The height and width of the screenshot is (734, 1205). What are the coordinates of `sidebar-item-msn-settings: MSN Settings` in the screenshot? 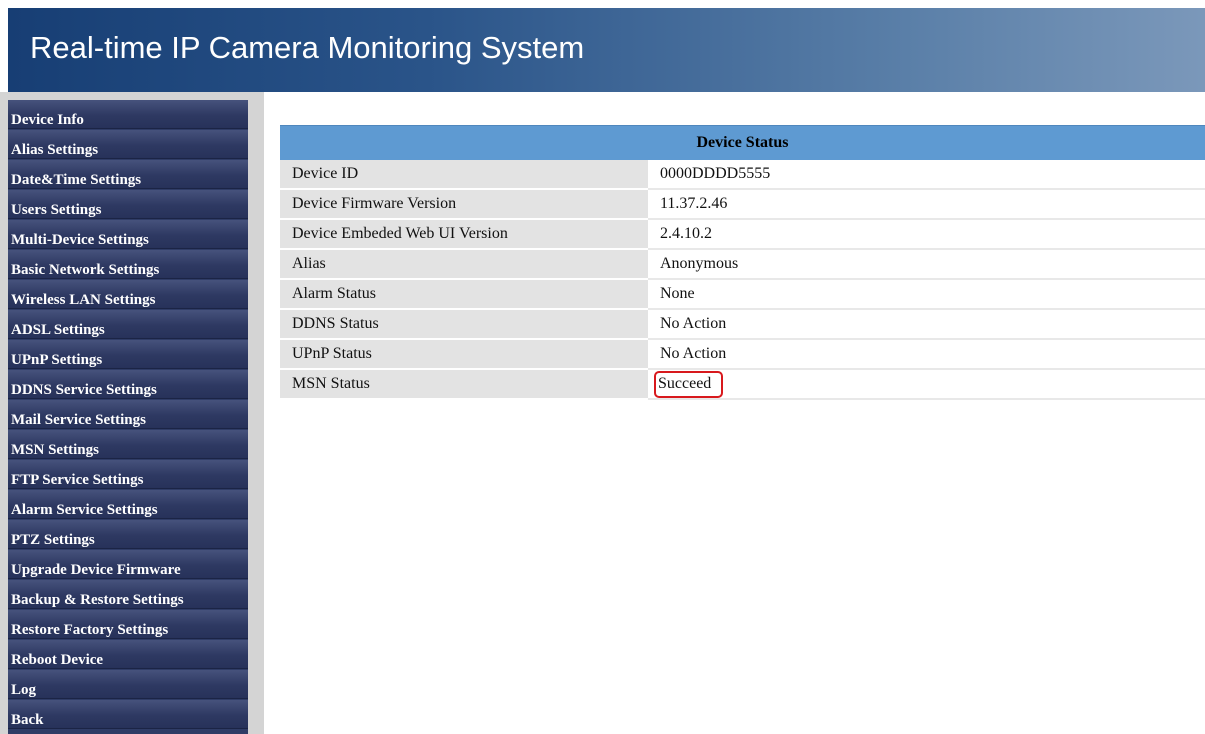 It's located at (128, 444).